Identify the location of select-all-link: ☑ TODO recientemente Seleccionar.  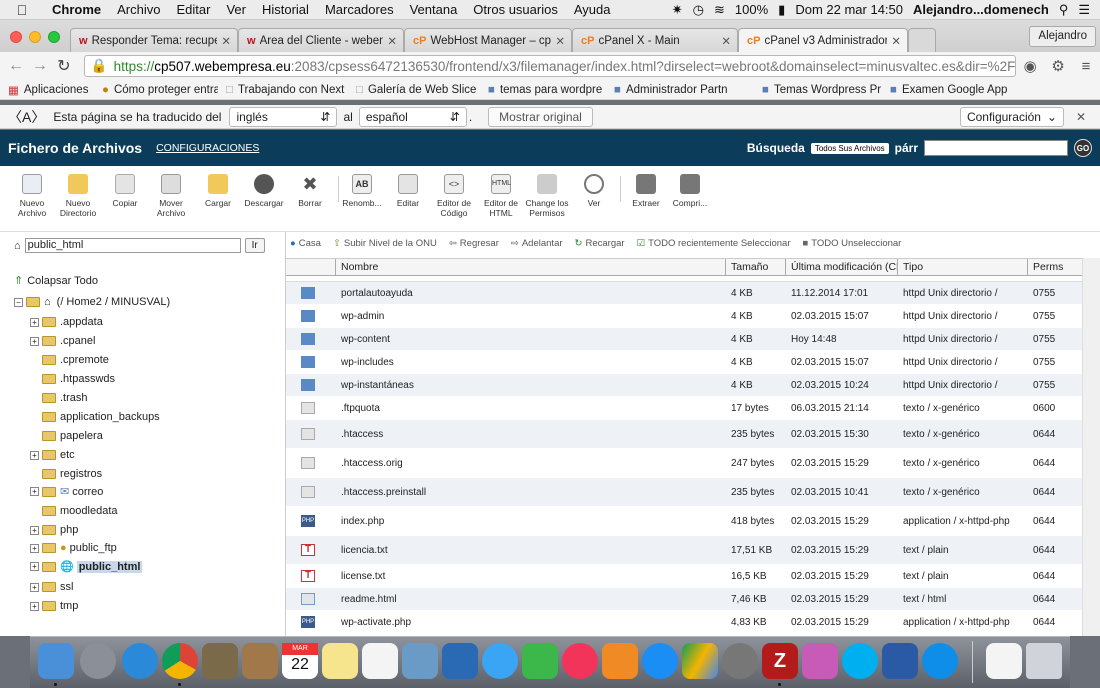
(714, 243).